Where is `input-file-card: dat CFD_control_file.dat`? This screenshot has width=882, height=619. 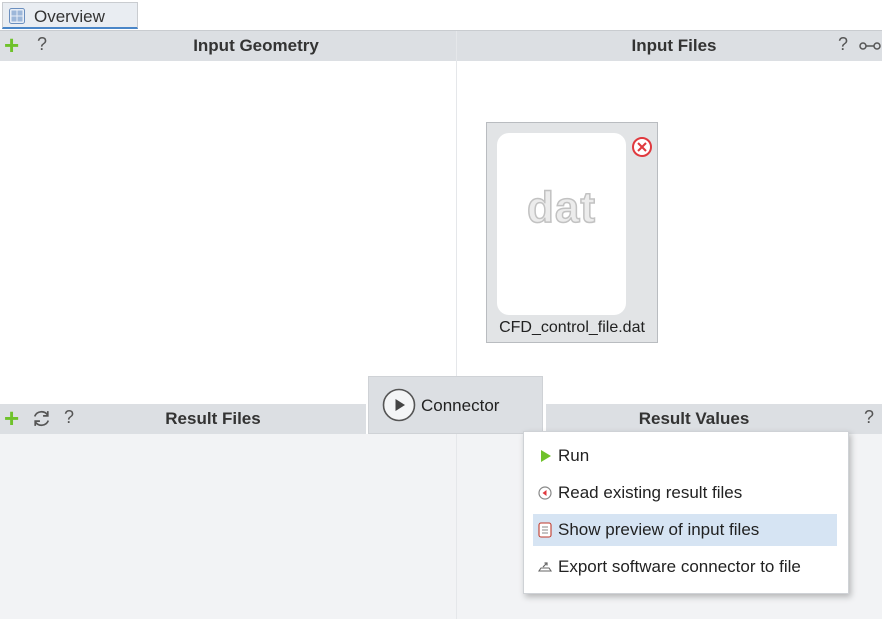
input-file-card: dat CFD_control_file.dat is located at coordinates (572, 232).